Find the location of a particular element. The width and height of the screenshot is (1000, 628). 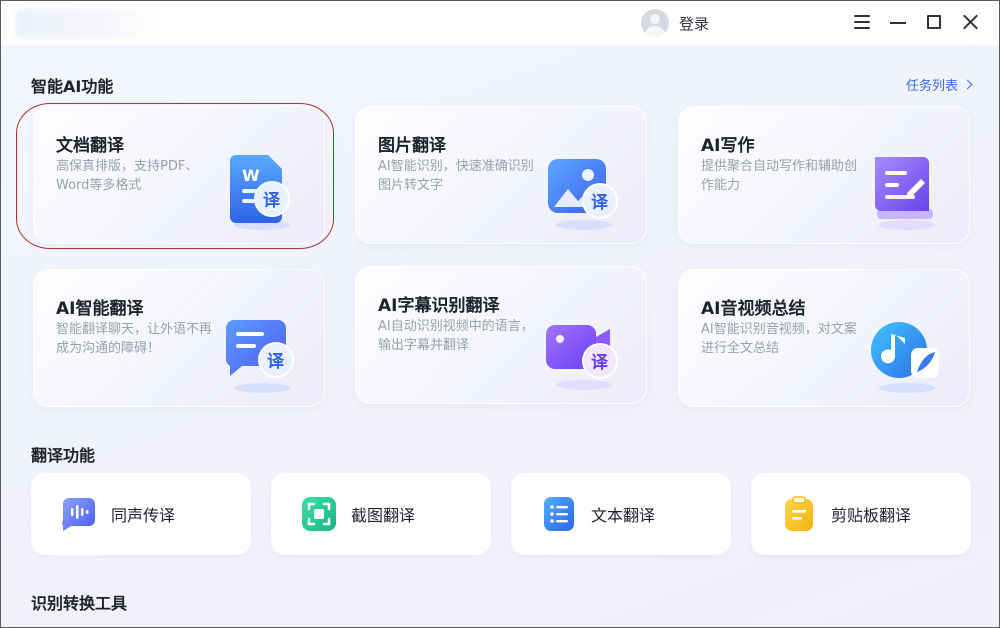

card-desc: AI智能识别音视频，对文案进行全文总结 is located at coordinates (779, 339).